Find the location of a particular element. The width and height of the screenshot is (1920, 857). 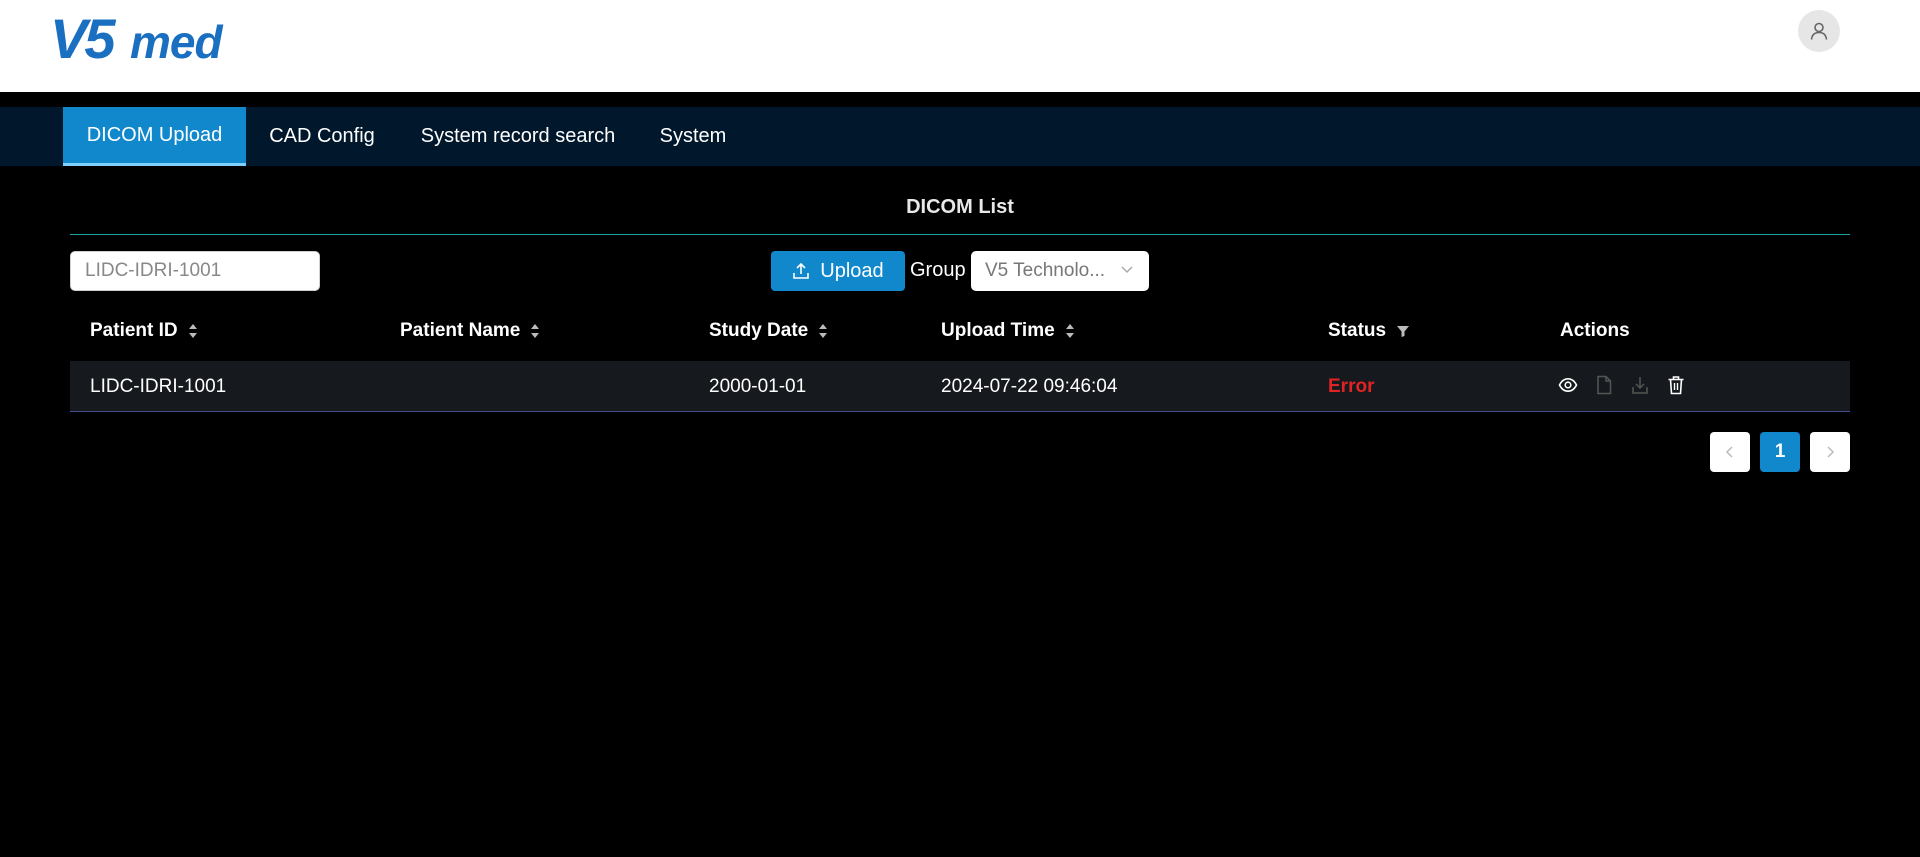

file-icon is located at coordinates (1604, 385).